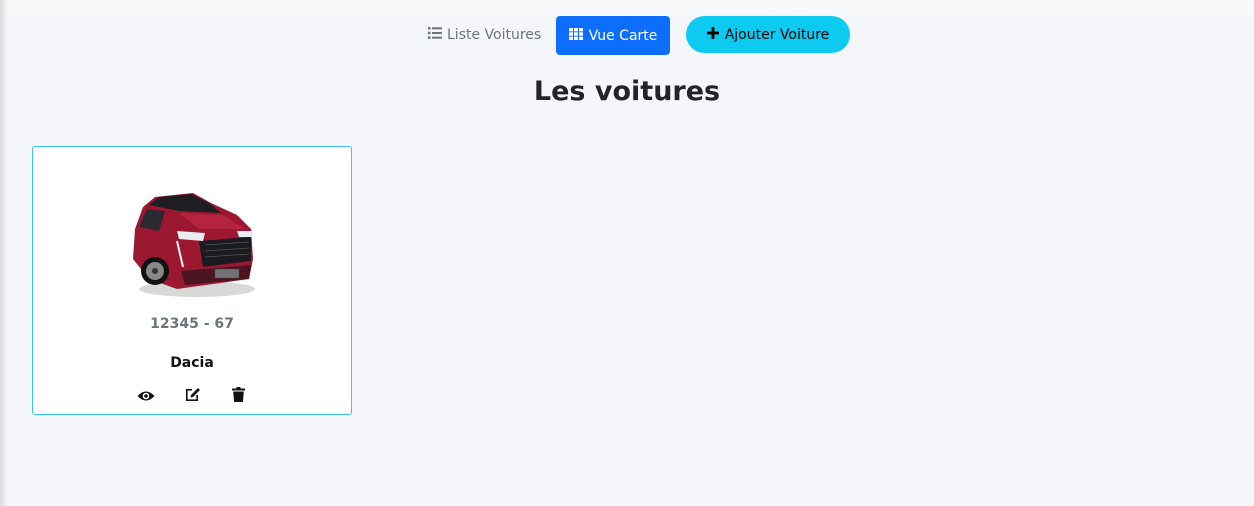 Image resolution: width=1254 pixels, height=506 pixels. I want to click on delete-car-button, so click(238, 396).